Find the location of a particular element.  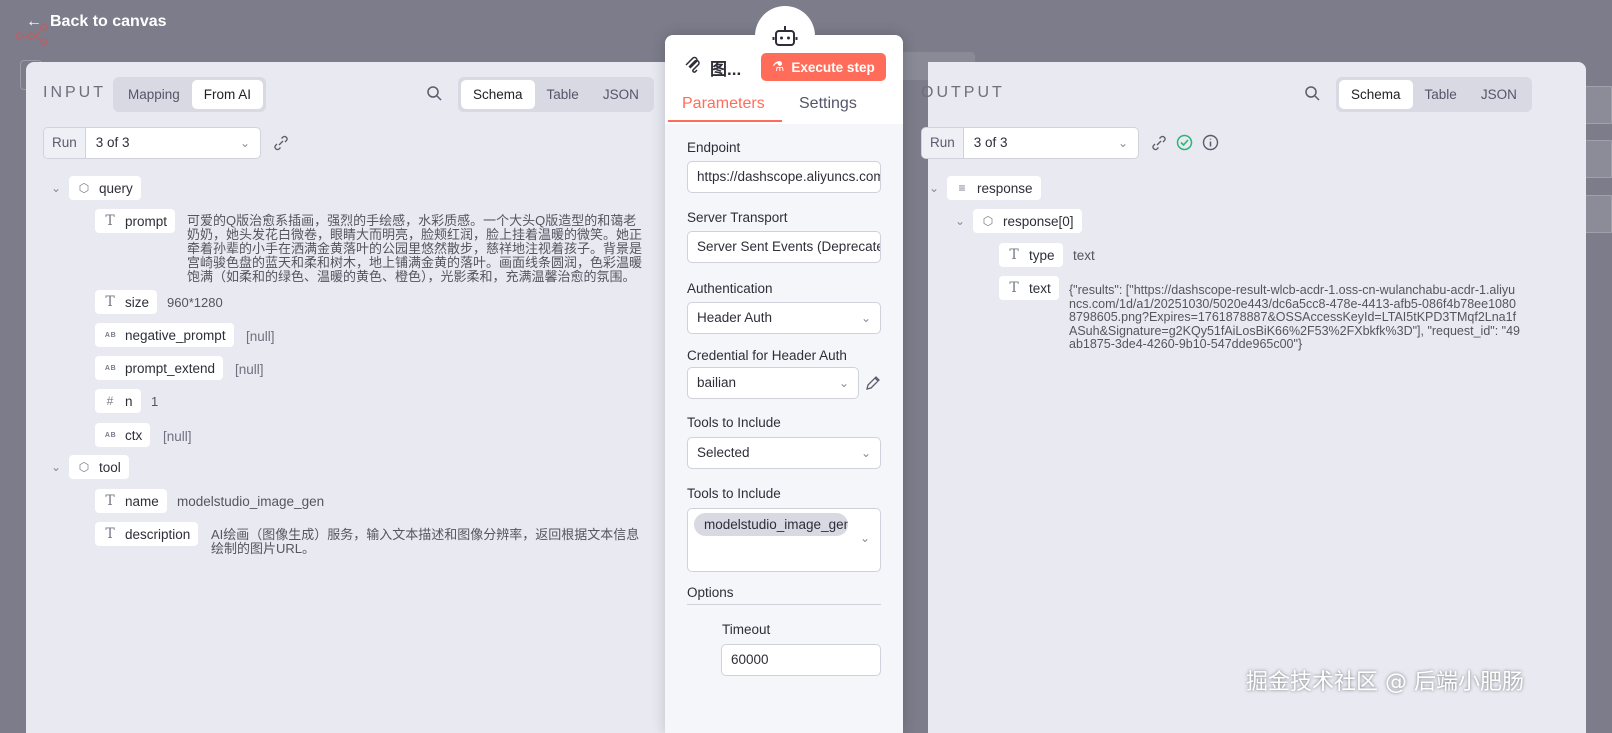

input-view-tabs: Schema Table JSON is located at coordinates (556, 94).